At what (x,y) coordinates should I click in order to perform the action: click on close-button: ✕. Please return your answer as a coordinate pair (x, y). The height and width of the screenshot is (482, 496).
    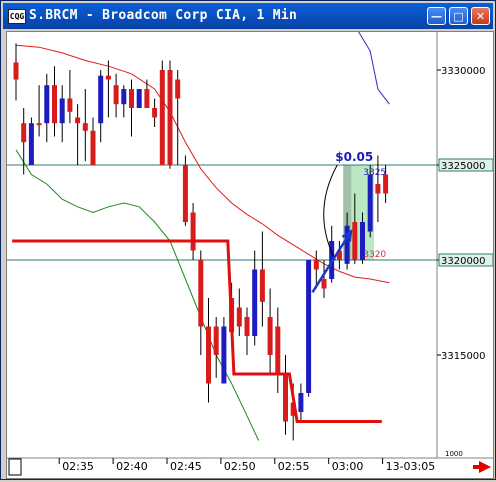
    Looking at the image, I should click on (480, 16).